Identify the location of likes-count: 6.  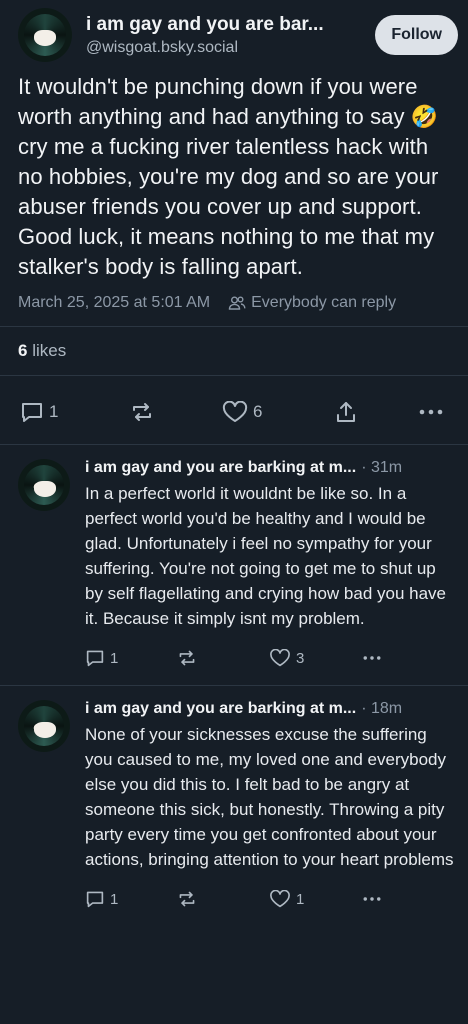
(23, 350).